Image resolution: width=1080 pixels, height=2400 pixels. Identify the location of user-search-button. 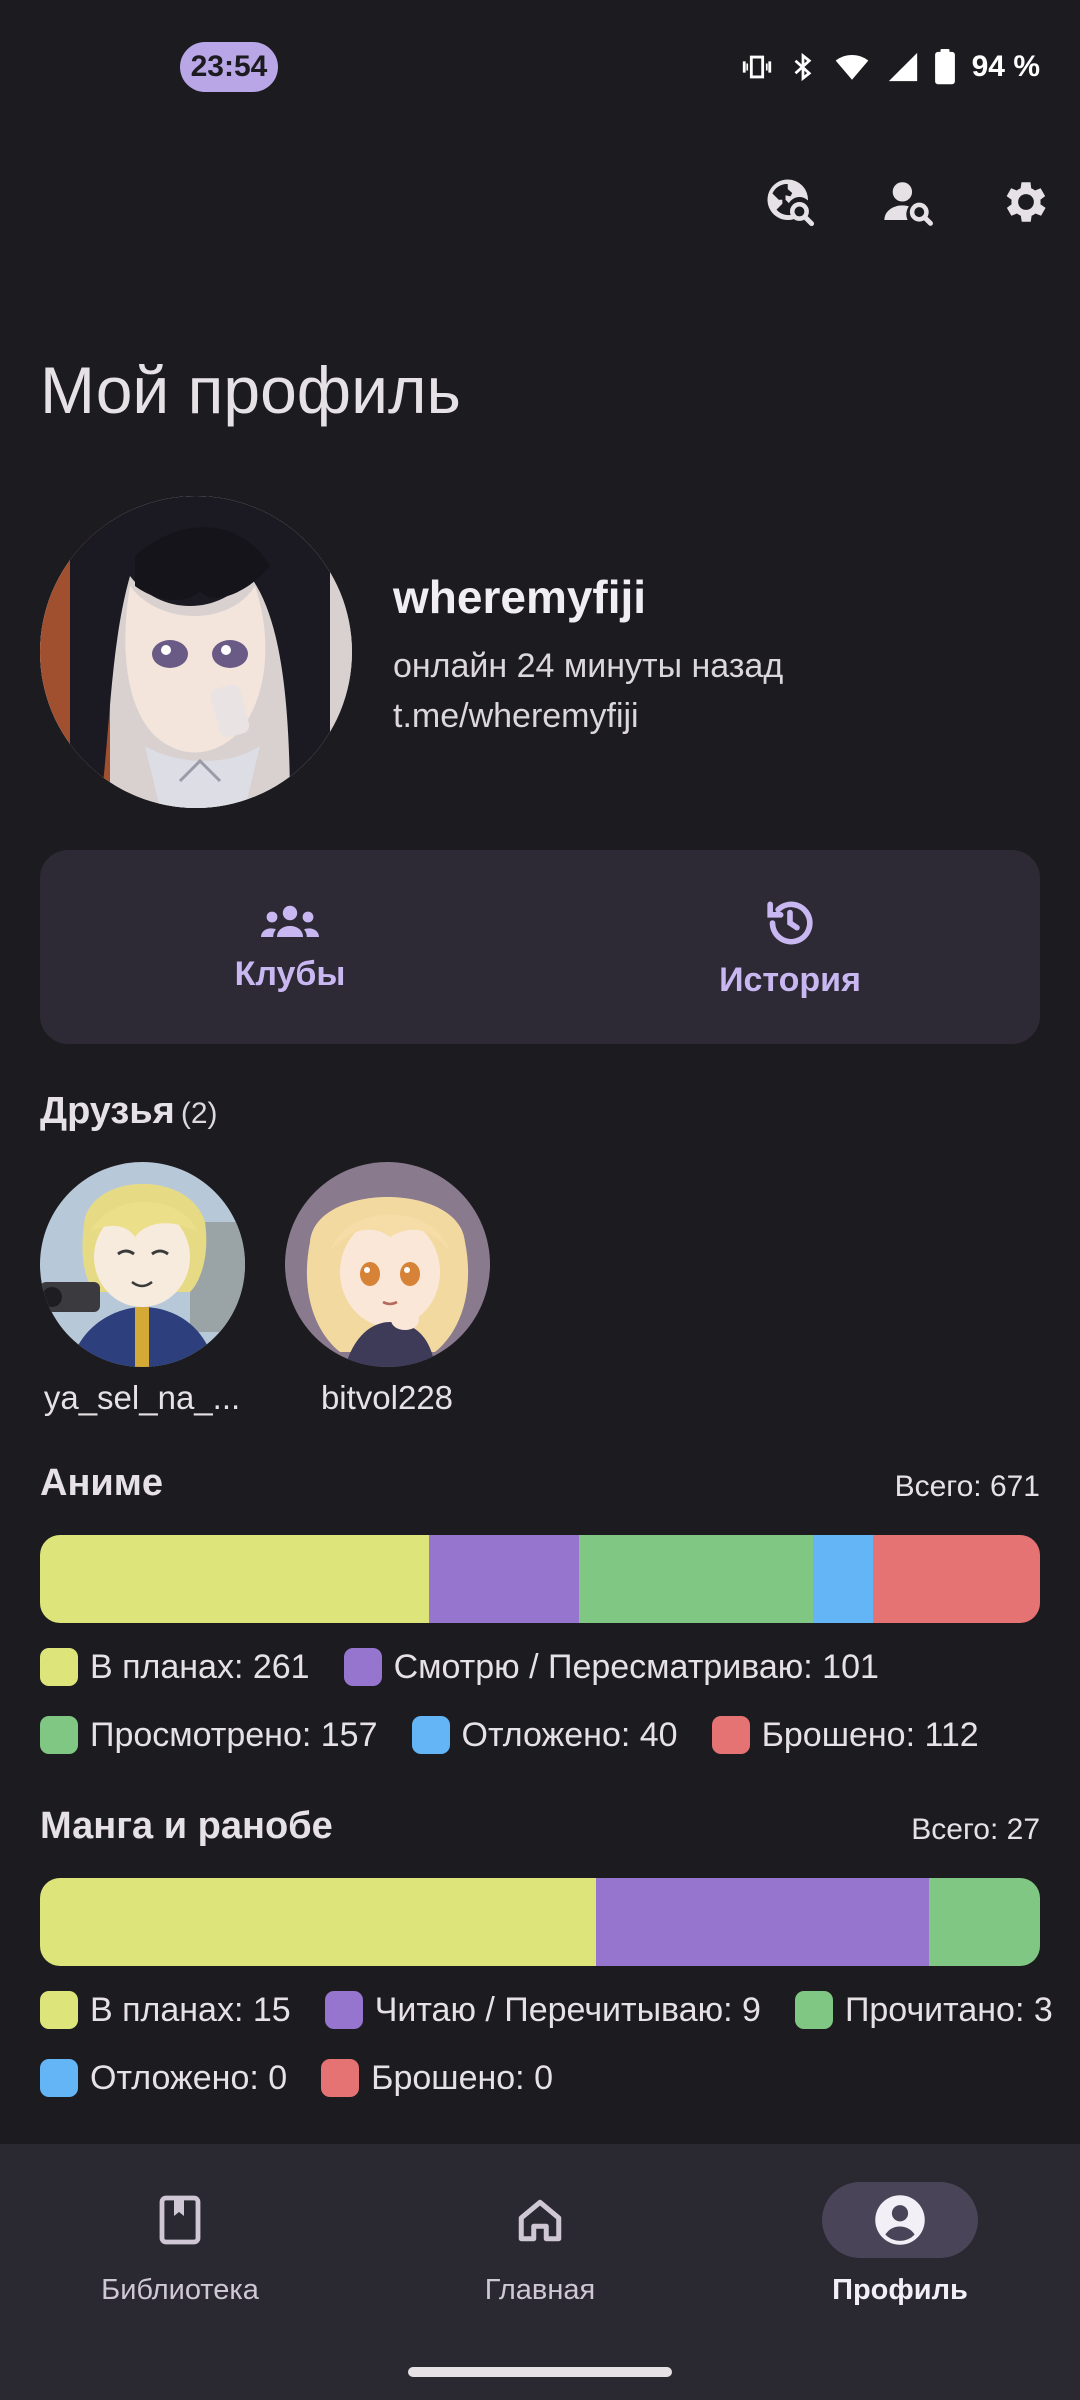
(908, 202).